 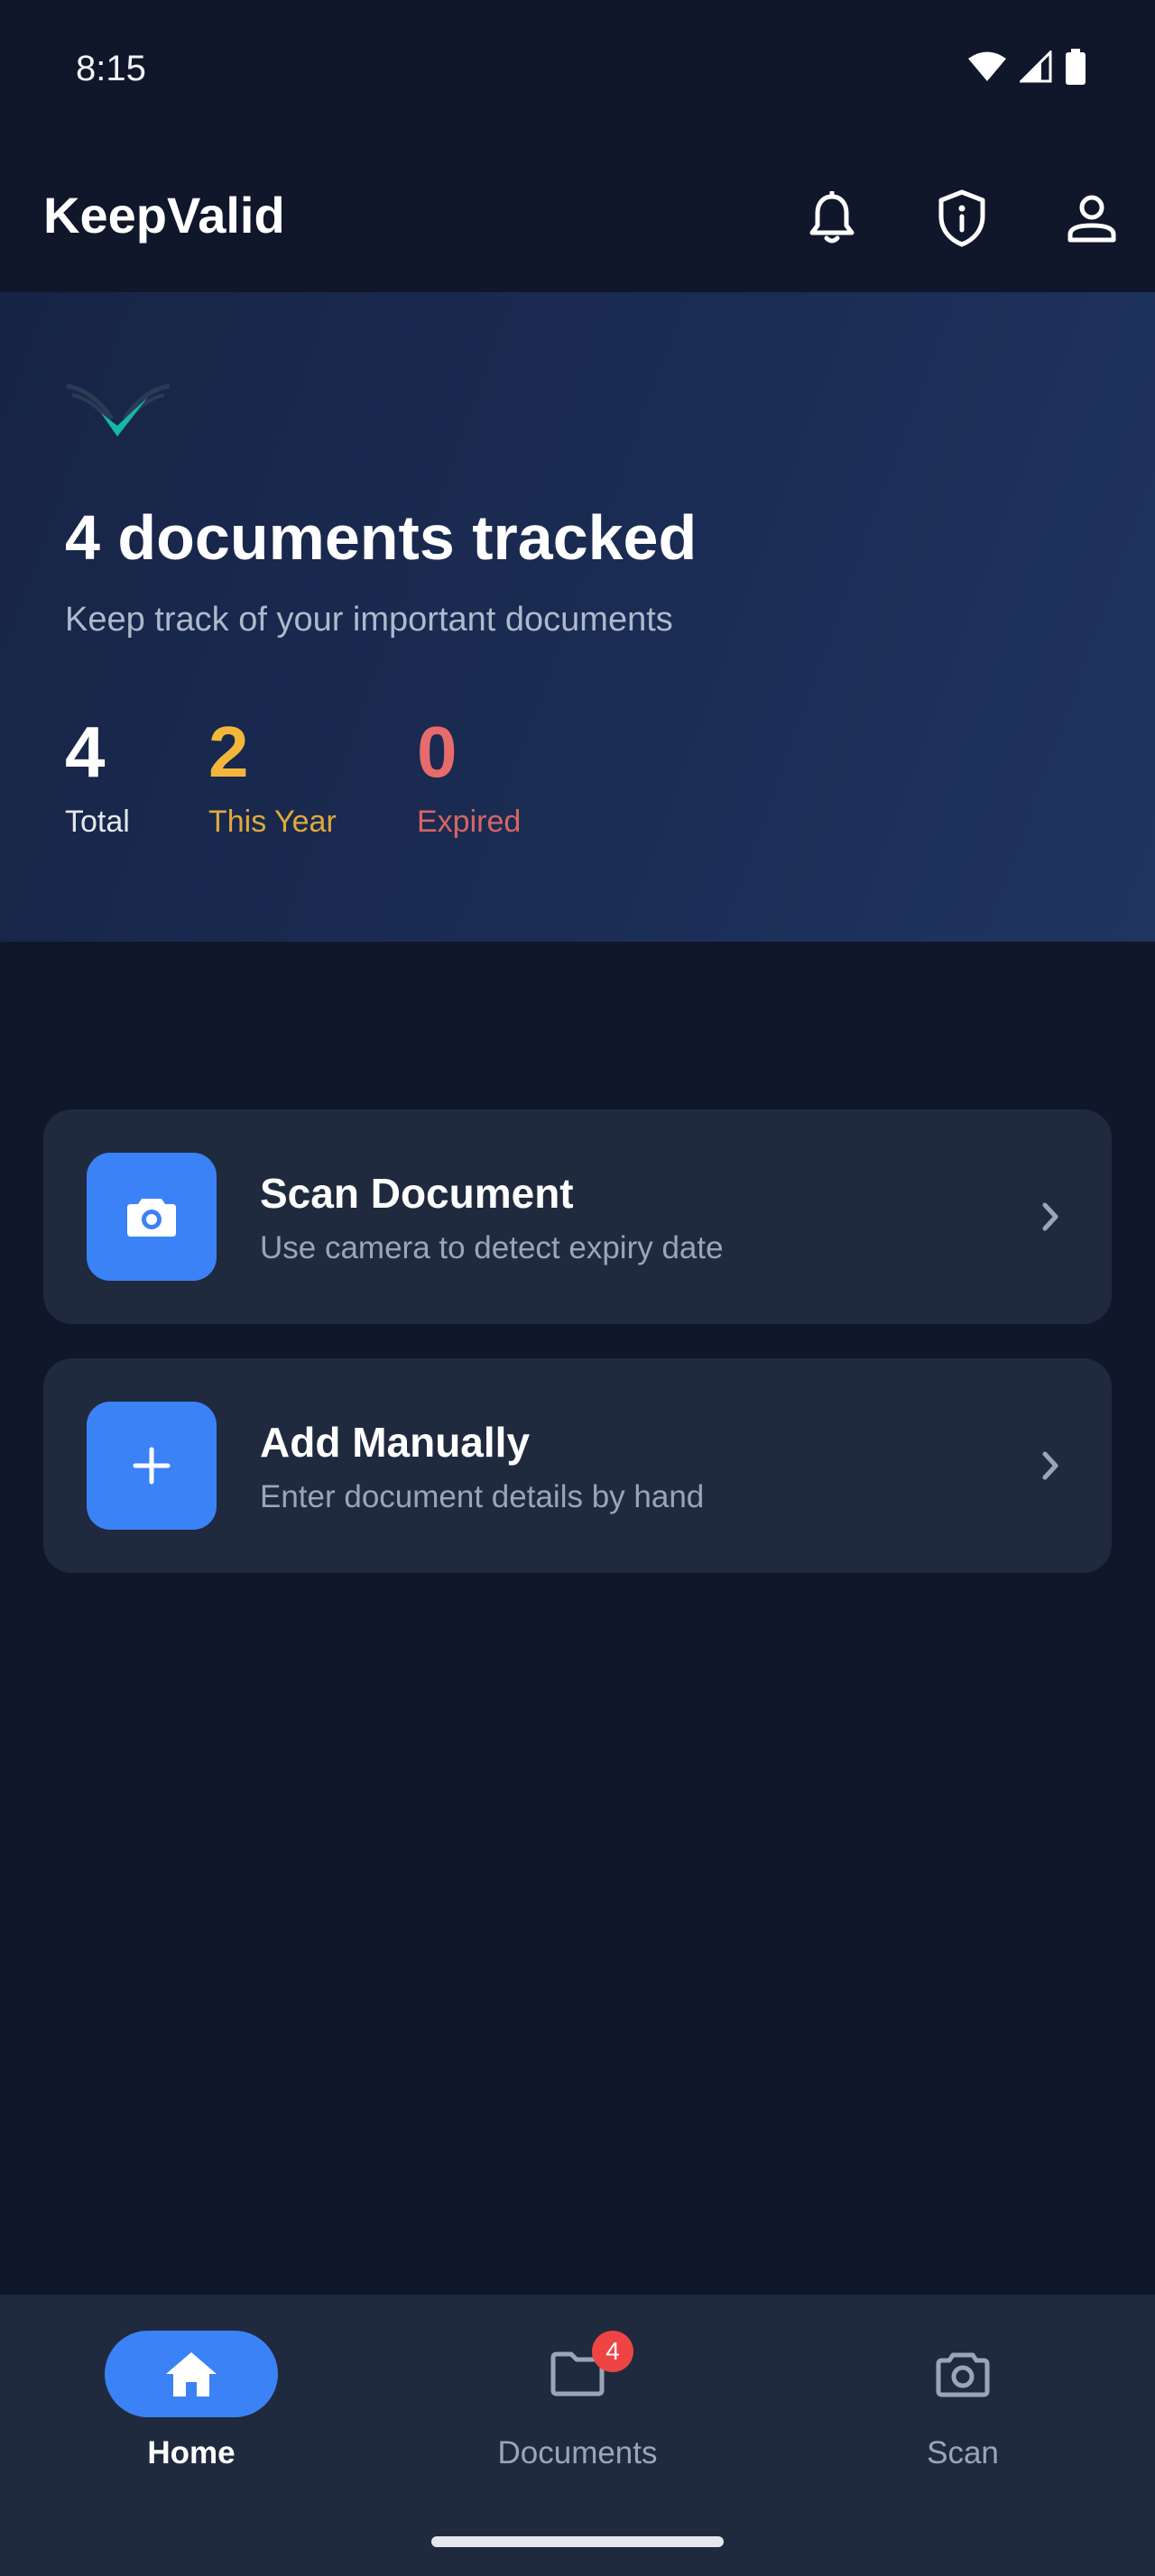 I want to click on nav-scan-pill, so click(x=963, y=2374).